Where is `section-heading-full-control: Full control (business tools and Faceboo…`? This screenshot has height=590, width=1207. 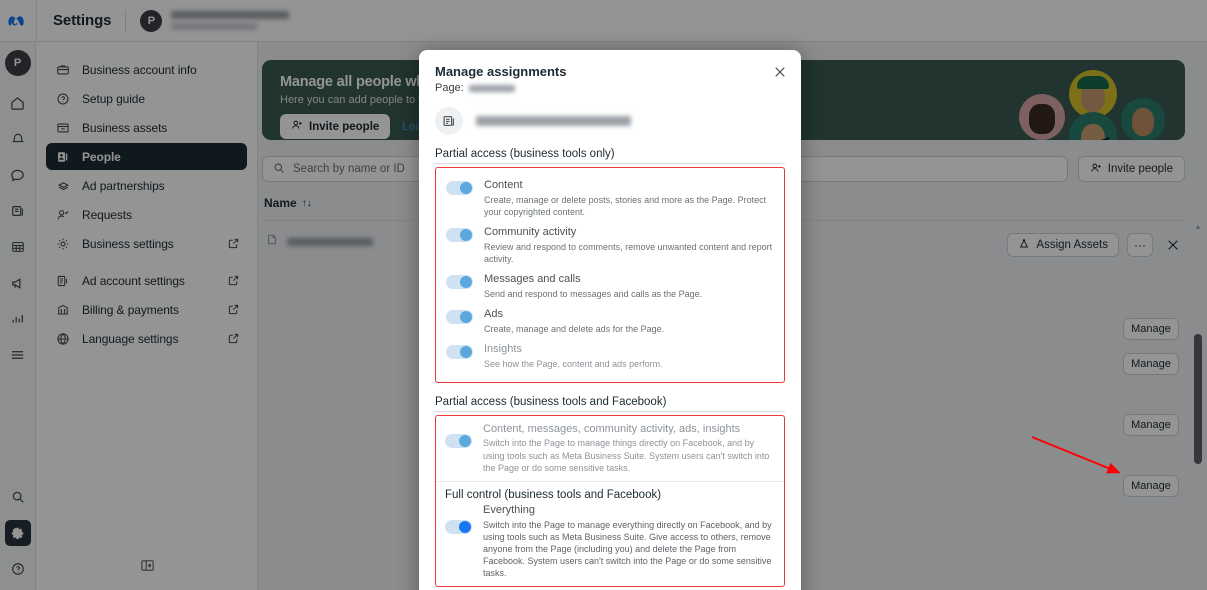 section-heading-full-control: Full control (business tools and Faceboo… is located at coordinates (553, 494).